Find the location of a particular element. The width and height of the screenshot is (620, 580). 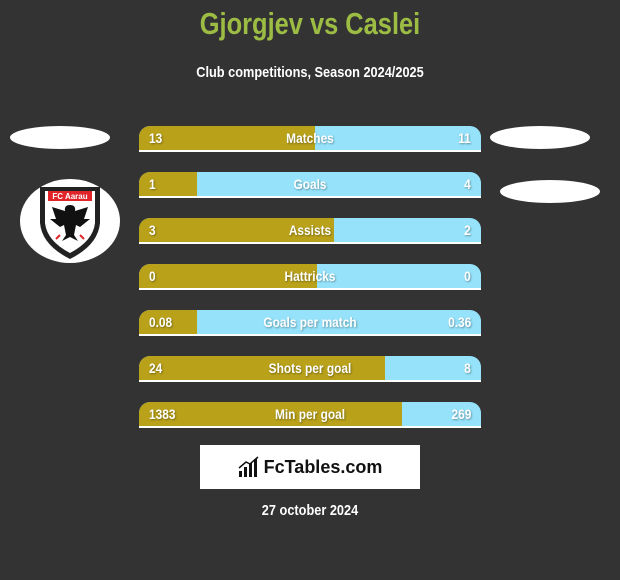

stat-label: Assists is located at coordinates (310, 230).